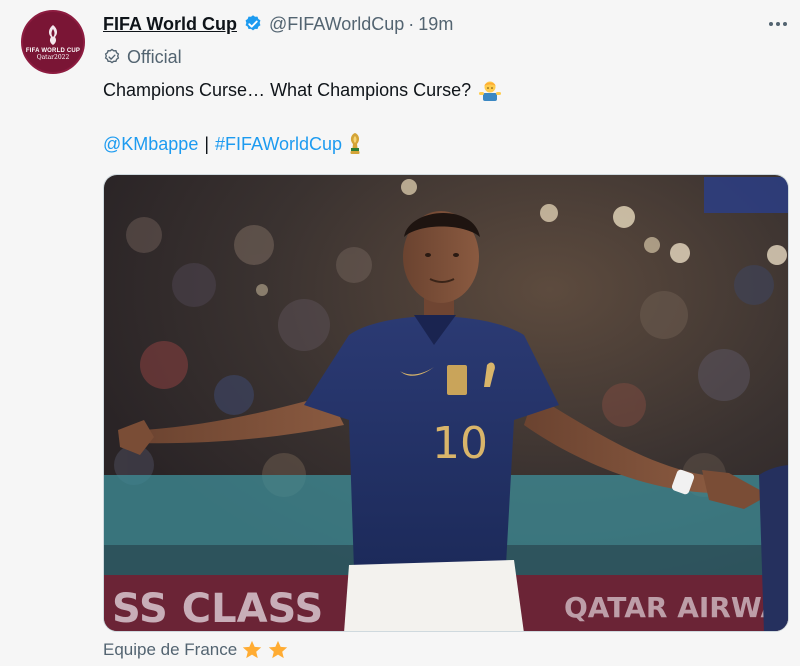 Image resolution: width=800 pixels, height=666 pixels. I want to click on tweet-text: Champions Curse… What Champions Curse?, so click(302, 90).